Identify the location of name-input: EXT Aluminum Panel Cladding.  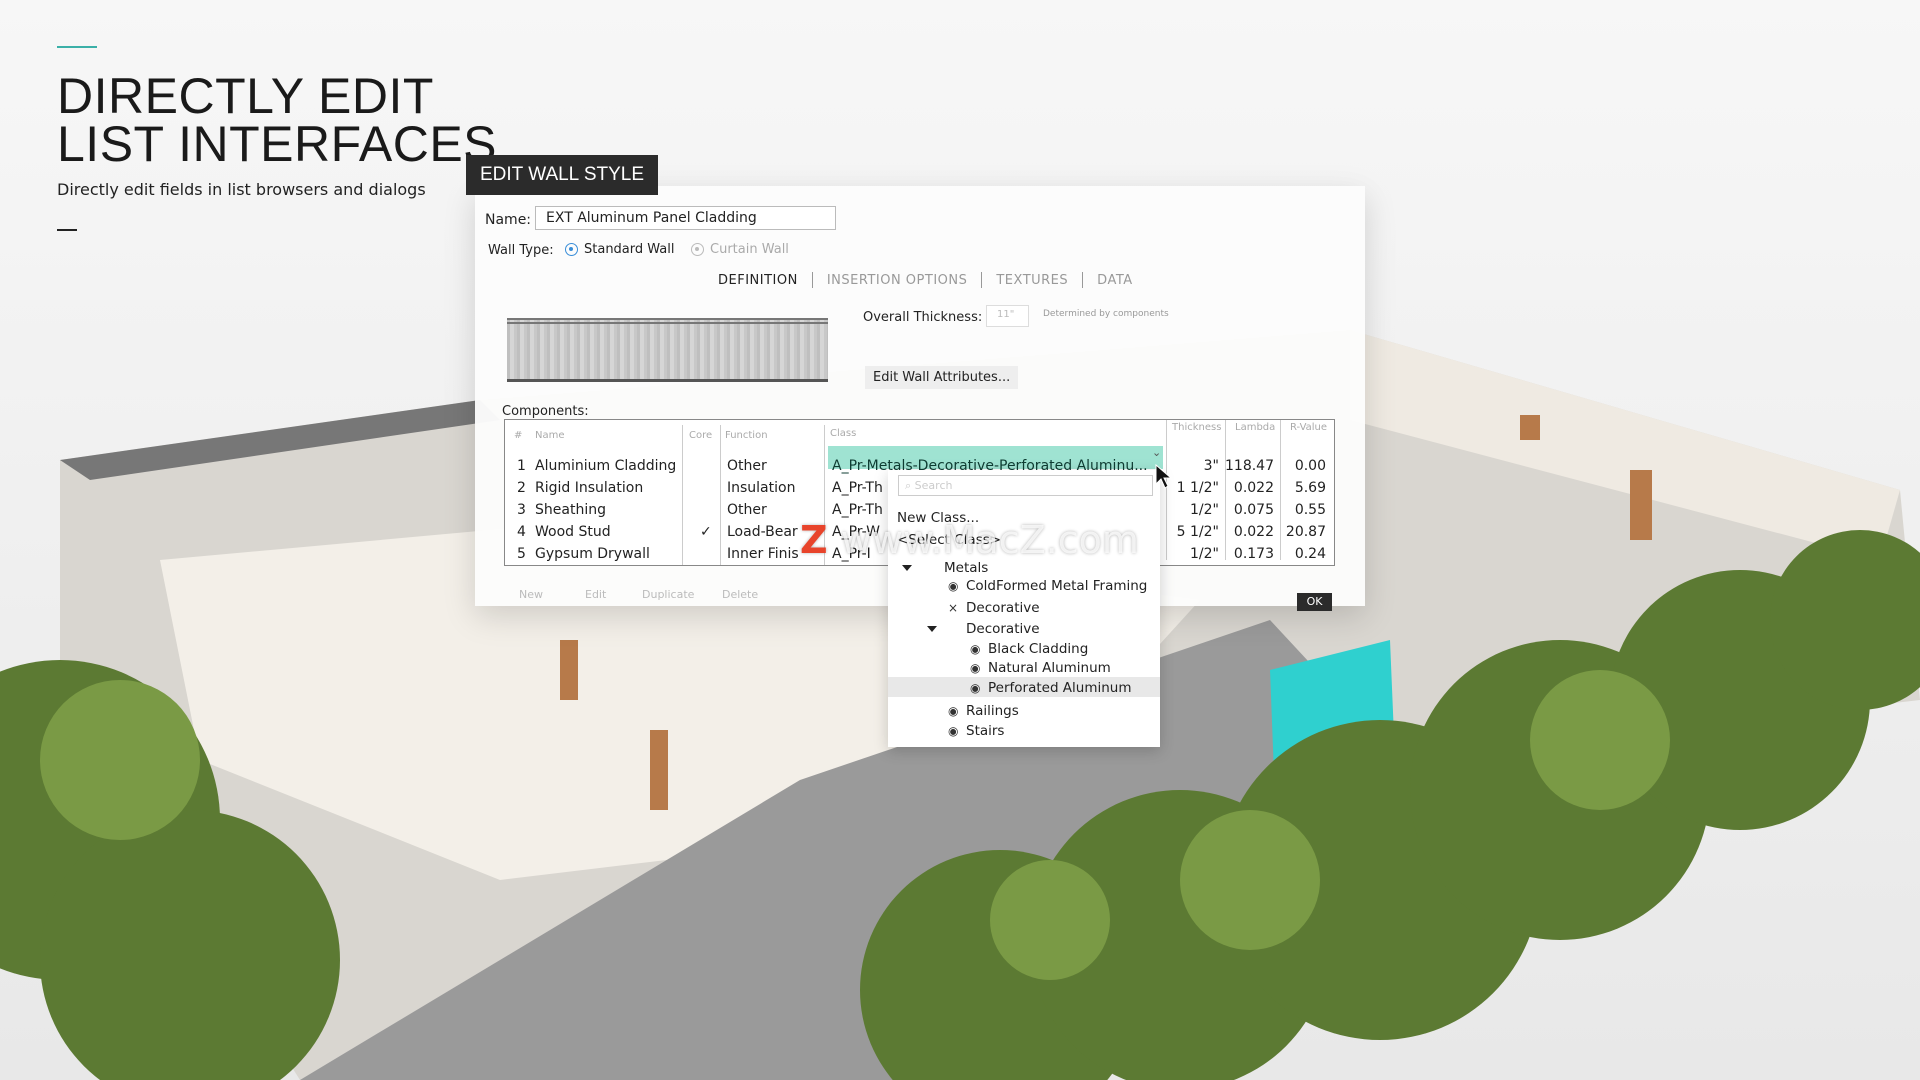
(685, 218).